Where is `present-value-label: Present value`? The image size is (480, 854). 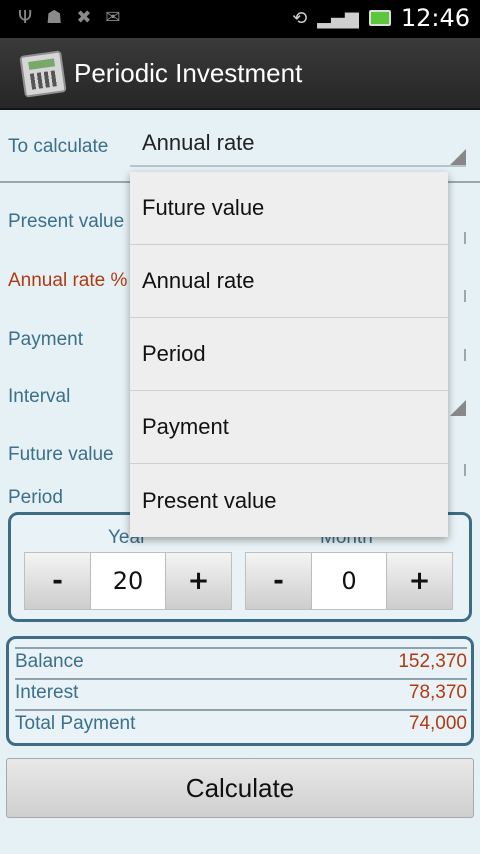
present-value-label: Present value is located at coordinates (66, 221).